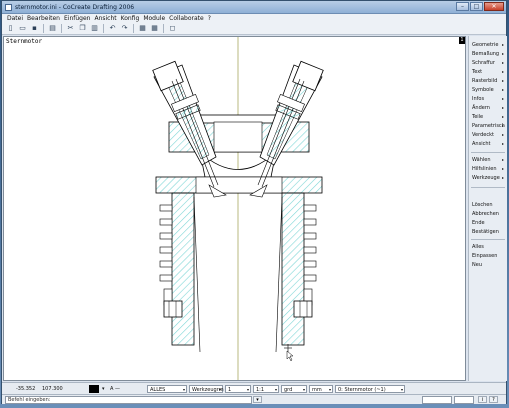 The width and height of the screenshot is (509, 408). What do you see at coordinates (106, 389) in the screenshot?
I see `color-dropdown-arrow: ▾` at bounding box center [106, 389].